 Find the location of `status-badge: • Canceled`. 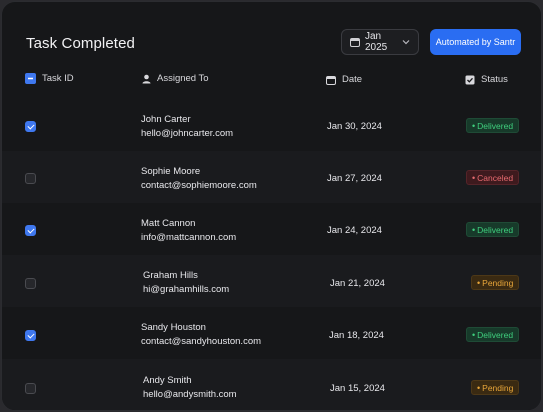

status-badge: • Canceled is located at coordinates (493, 177).